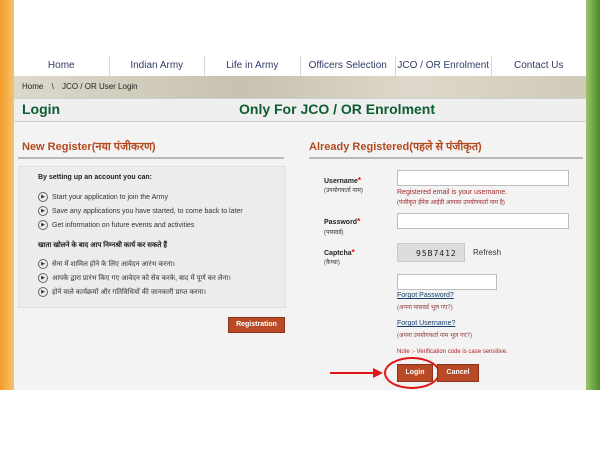 Image resolution: width=600 pixels, height=450 pixels. I want to click on nav-contact-us: Contact Us, so click(539, 66).